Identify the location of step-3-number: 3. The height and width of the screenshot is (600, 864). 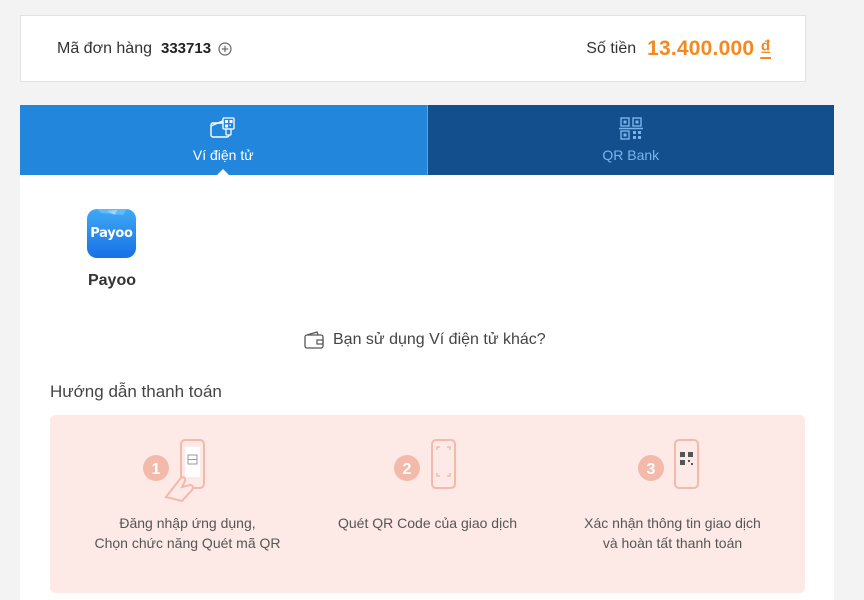
(650, 469).